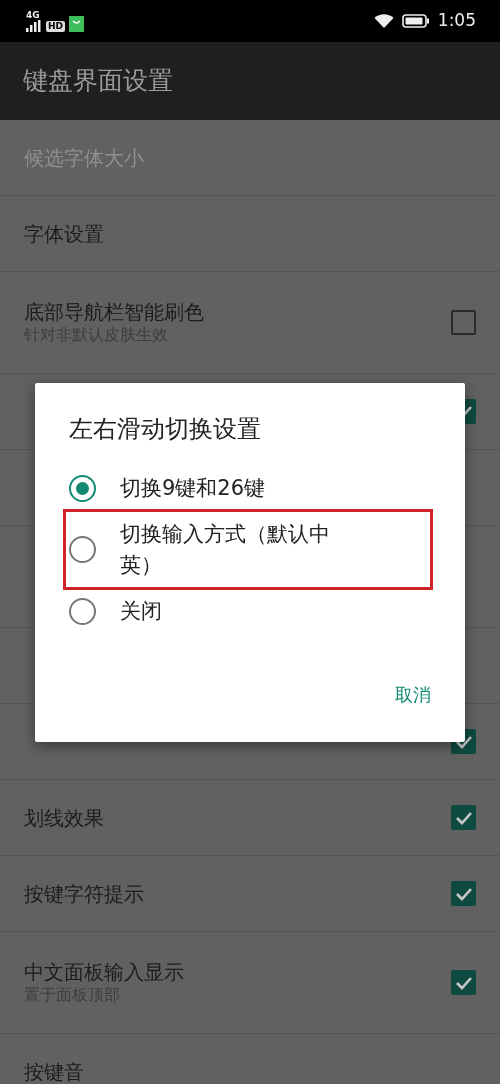 The width and height of the screenshot is (500, 1084). Describe the element at coordinates (34, 25) in the screenshot. I see `signal-icon` at that location.